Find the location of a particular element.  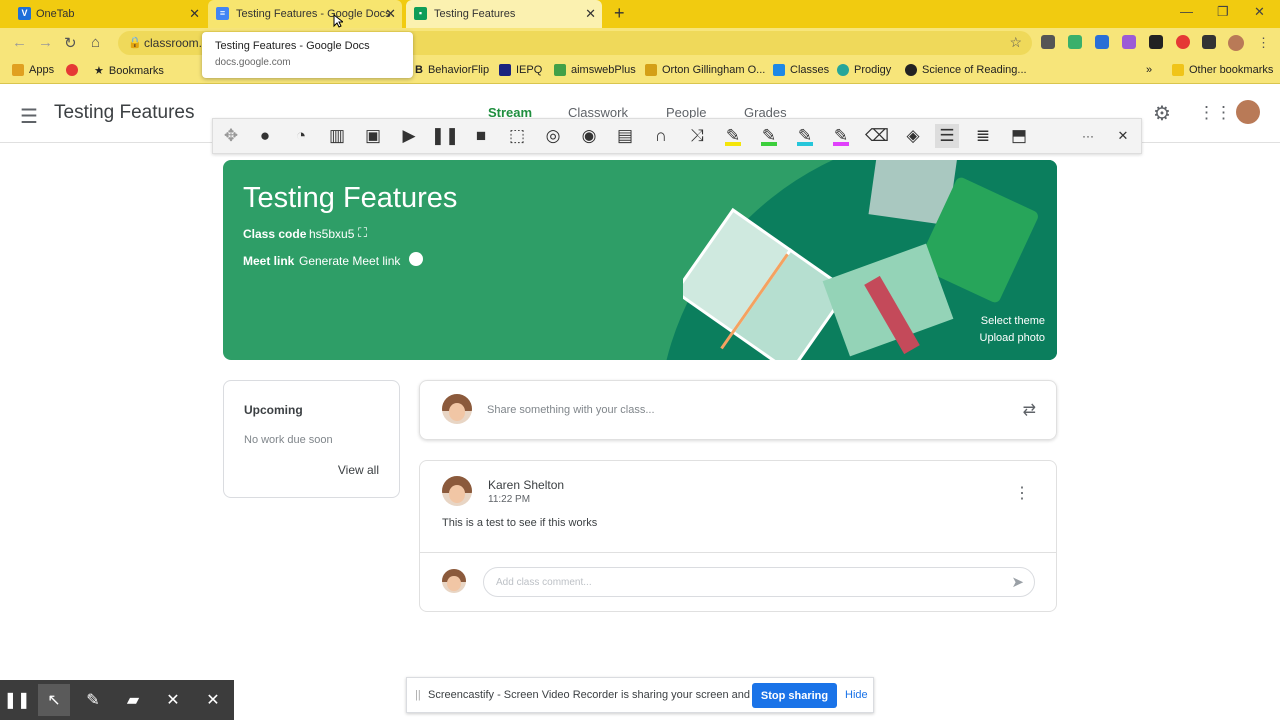

share-box: Share something with your class... ⇄ is located at coordinates (738, 410).